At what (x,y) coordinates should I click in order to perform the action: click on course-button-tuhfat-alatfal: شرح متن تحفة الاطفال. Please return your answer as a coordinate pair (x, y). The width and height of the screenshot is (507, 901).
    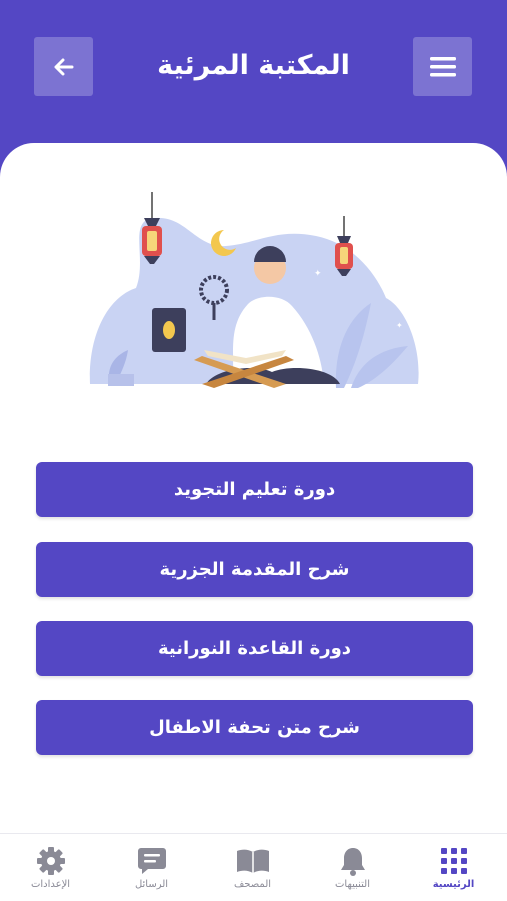
    Looking at the image, I should click on (254, 727).